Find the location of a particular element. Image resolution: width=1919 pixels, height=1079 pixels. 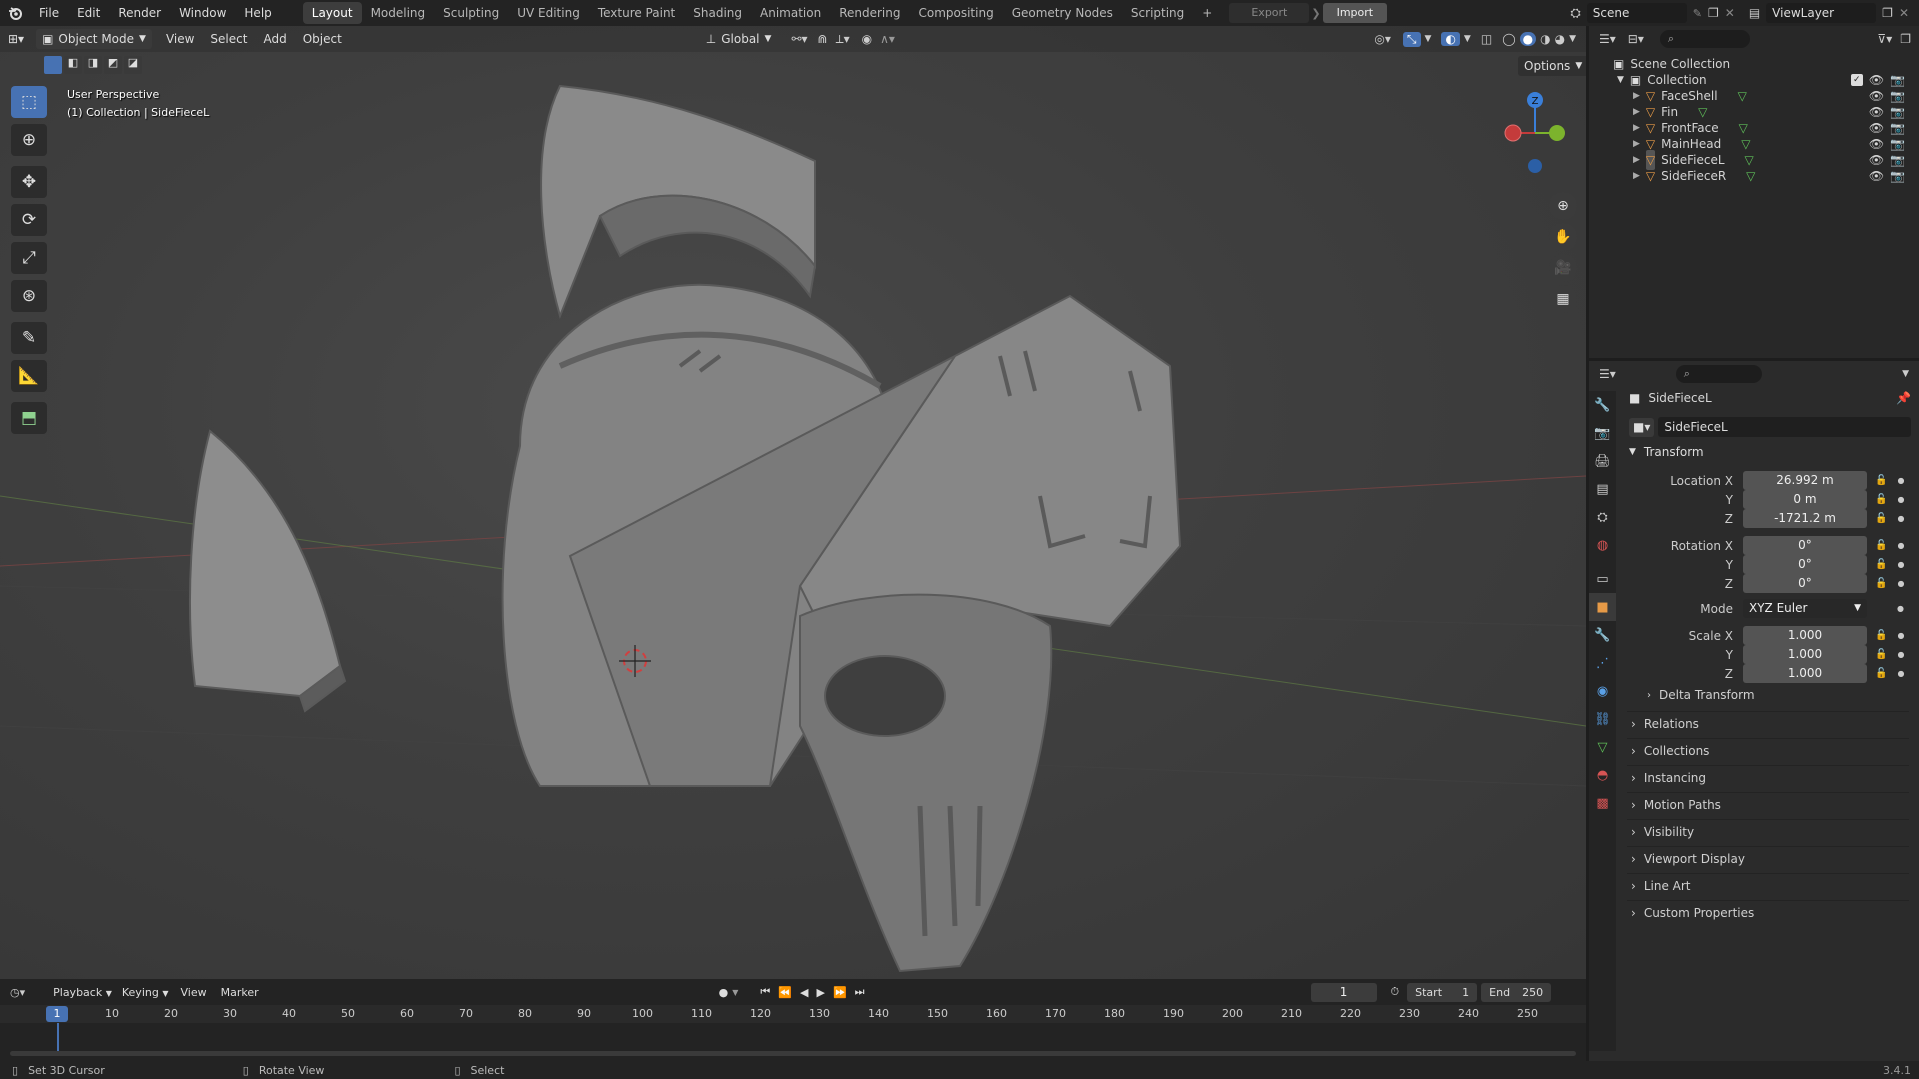

filter-icon: ⊽▾ is located at coordinates (1884, 39).